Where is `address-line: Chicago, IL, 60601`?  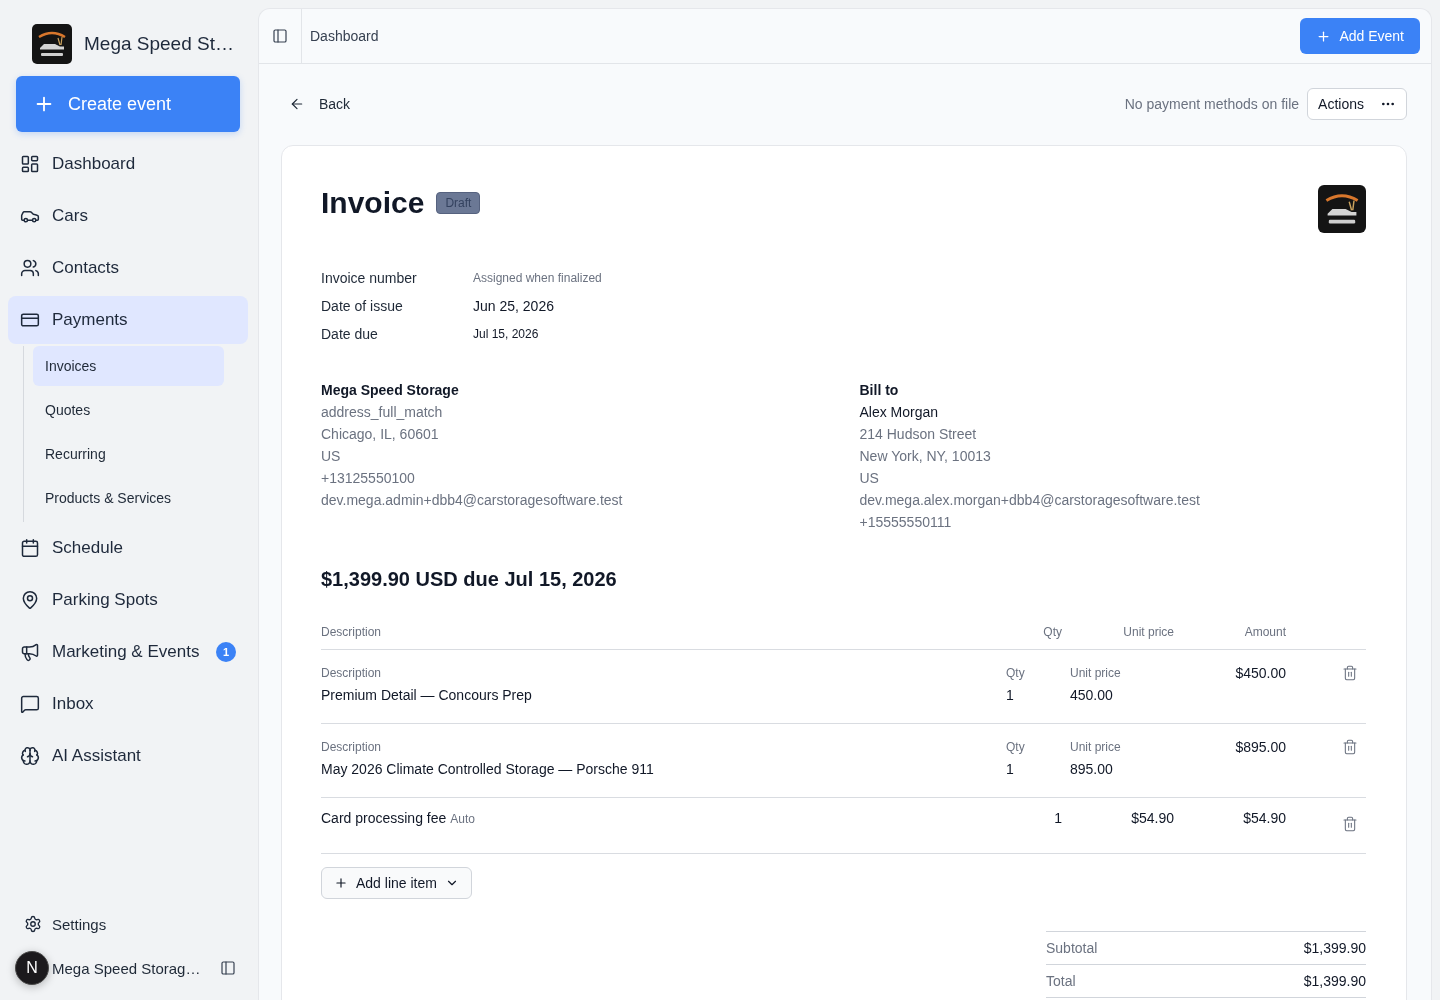
address-line: Chicago, IL, 60601 is located at coordinates (380, 434).